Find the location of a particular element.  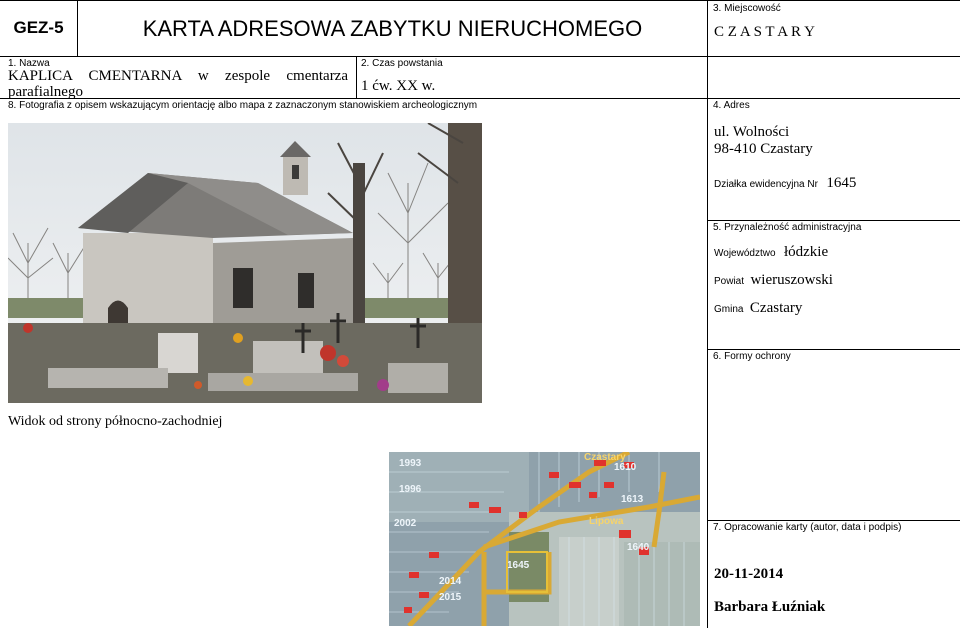

map-label-2002: 2002 is located at coordinates (405, 523).